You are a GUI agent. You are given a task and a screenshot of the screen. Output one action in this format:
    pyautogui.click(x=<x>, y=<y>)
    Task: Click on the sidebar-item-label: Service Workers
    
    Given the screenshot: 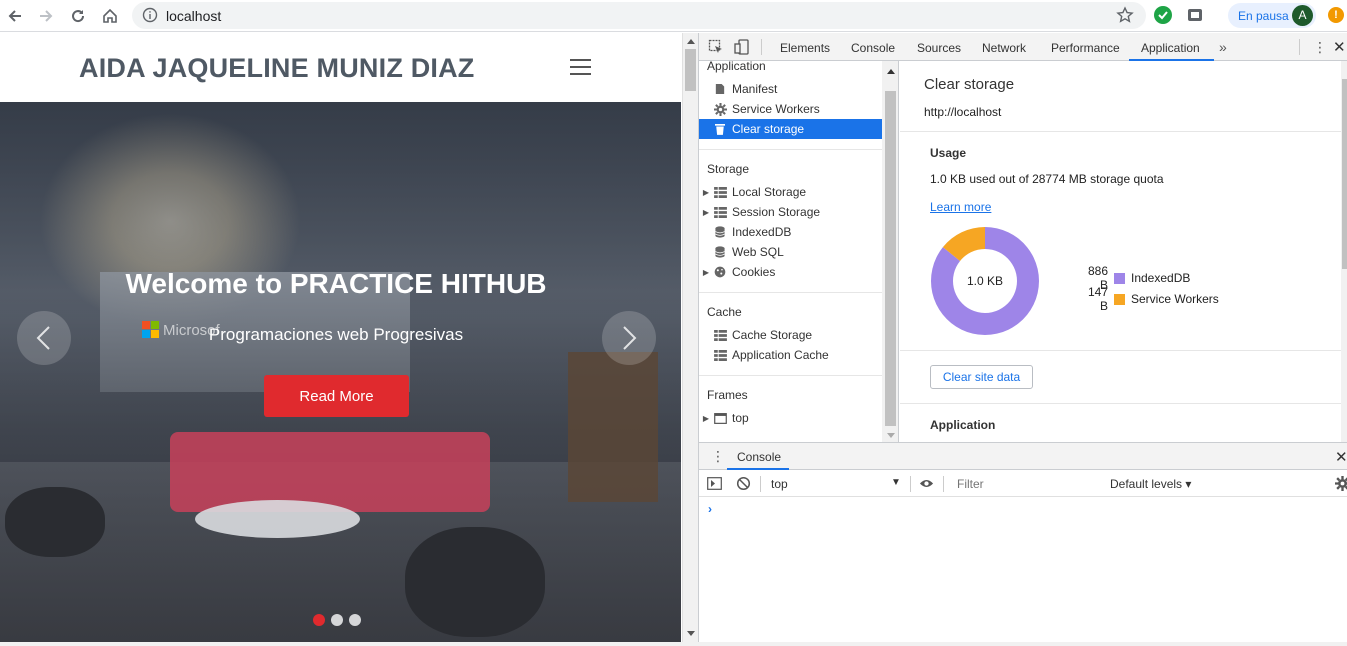 What is the action you would take?
    pyautogui.click(x=776, y=109)
    